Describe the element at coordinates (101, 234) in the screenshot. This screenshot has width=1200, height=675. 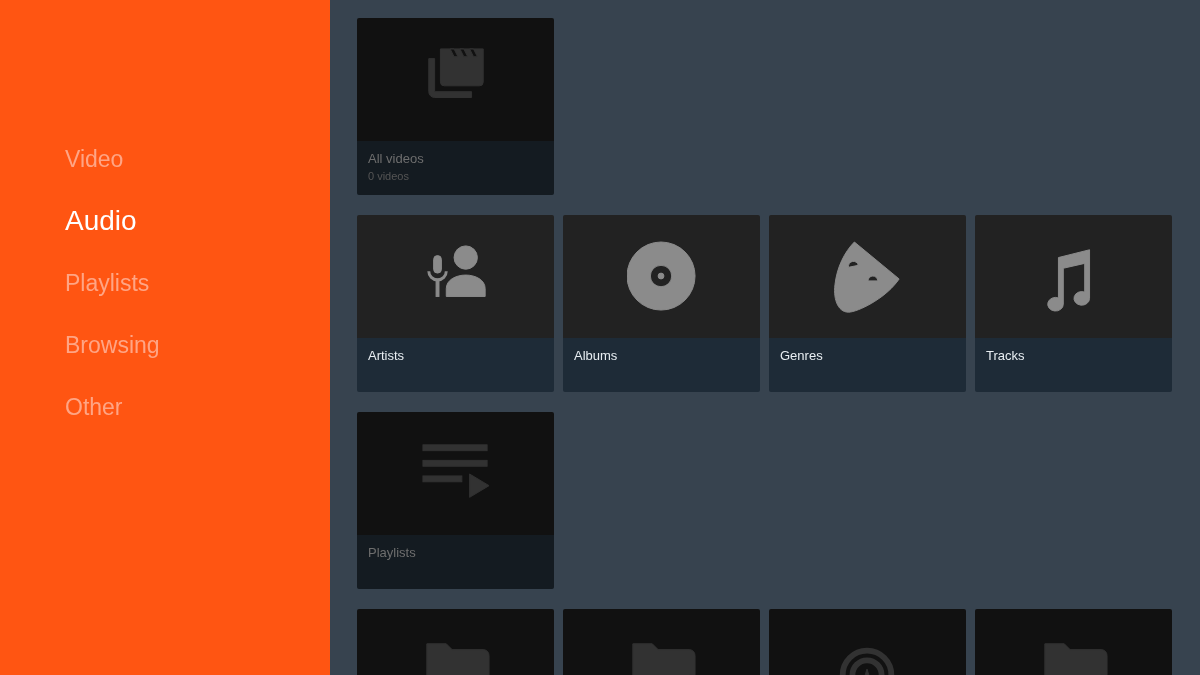
I see `sidebar-item: Audio` at that location.